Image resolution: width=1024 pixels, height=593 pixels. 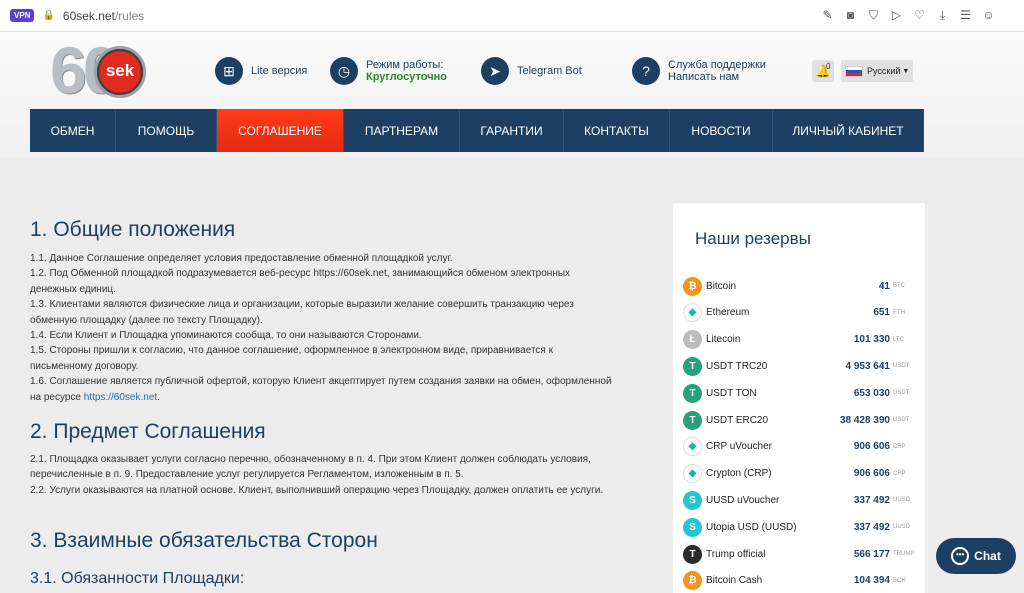 I want to click on reserve-name: Crypton (CRP), so click(x=739, y=474).